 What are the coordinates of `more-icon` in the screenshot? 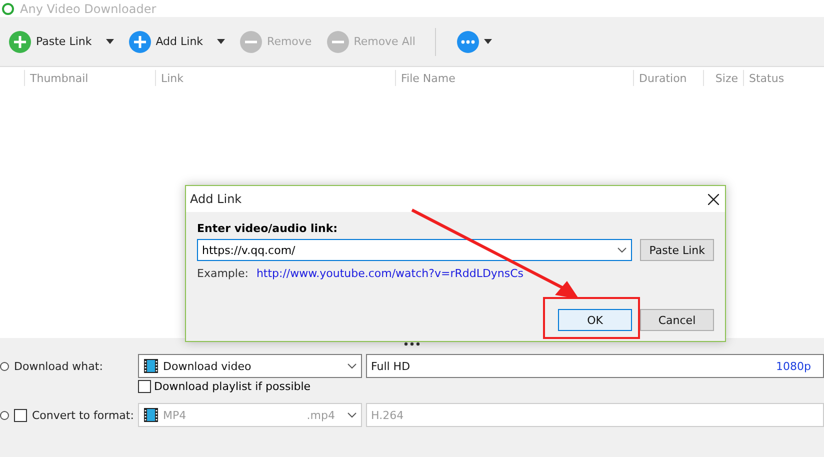 It's located at (468, 42).